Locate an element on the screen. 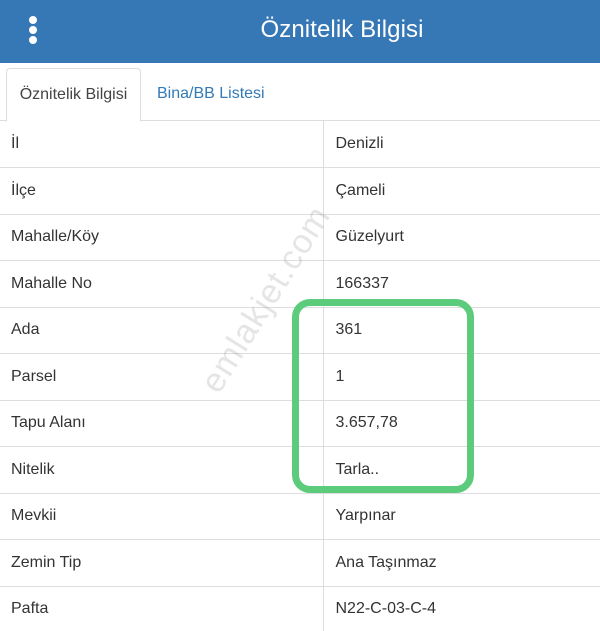 This screenshot has width=600, height=631. table-row: Pafta N22-C-03-C-4 is located at coordinates (300, 608).